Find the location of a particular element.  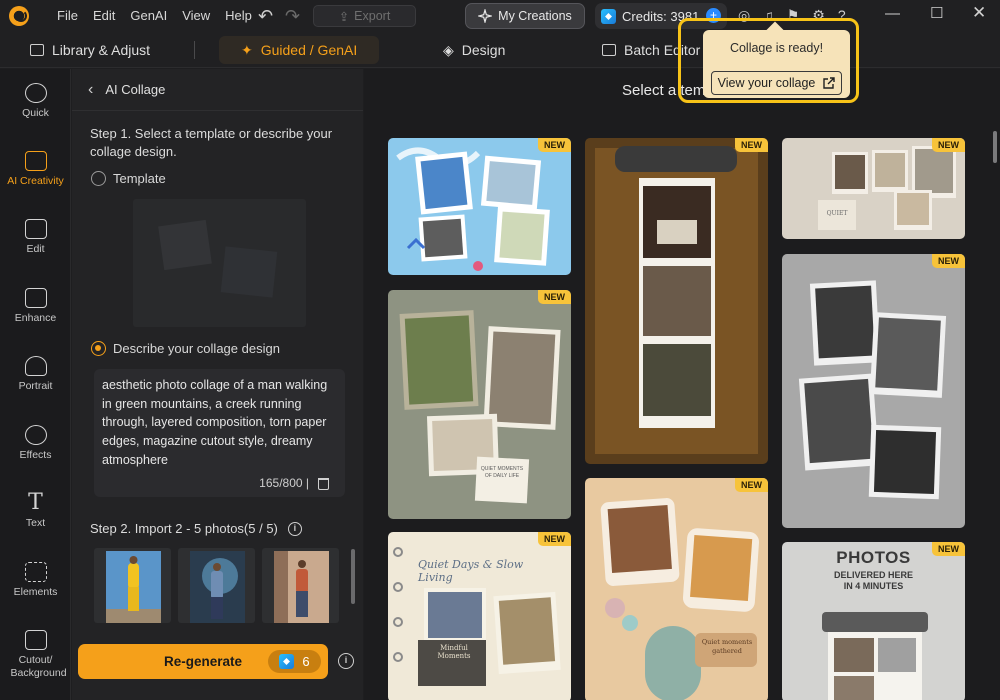

photos-scrollbar is located at coordinates (353, 576).